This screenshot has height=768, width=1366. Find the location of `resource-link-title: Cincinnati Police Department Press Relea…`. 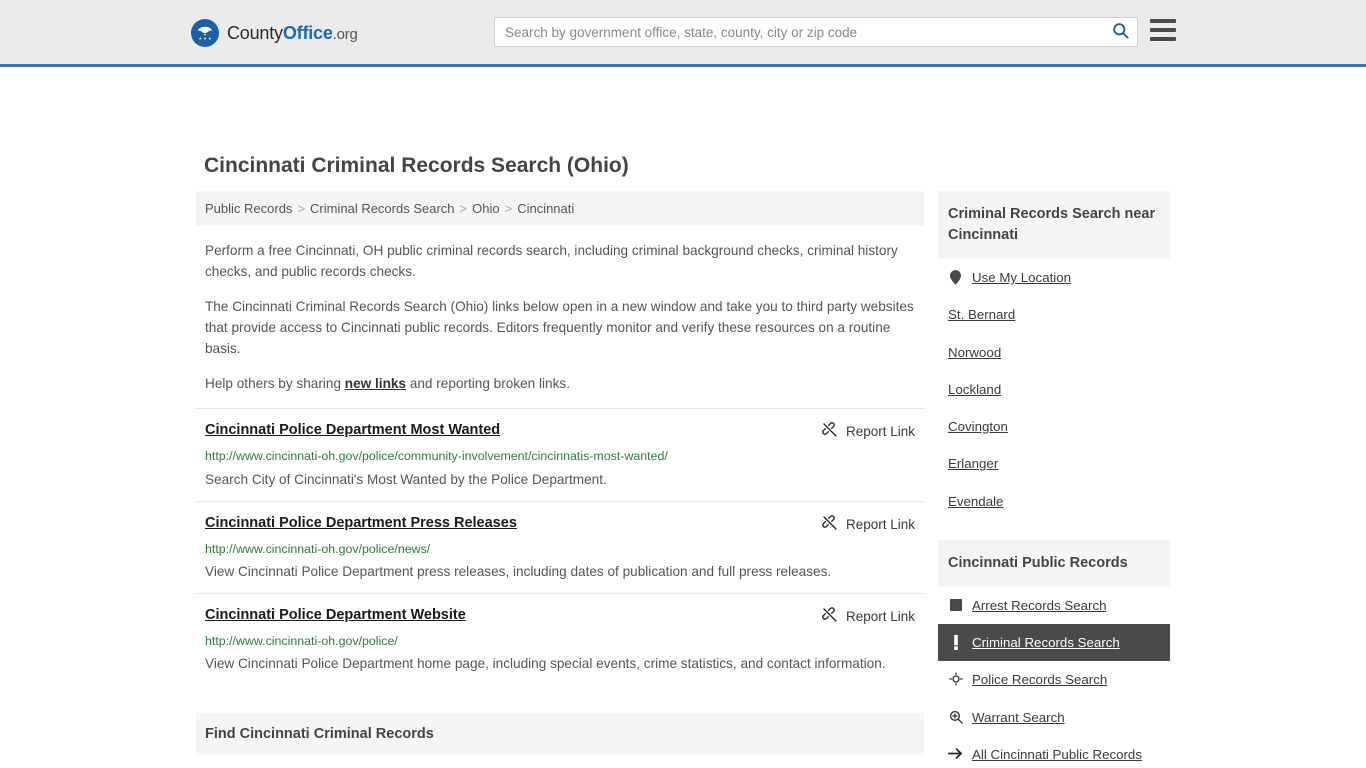

resource-link-title: Cincinnati Police Department Press Relea… is located at coordinates (361, 523).